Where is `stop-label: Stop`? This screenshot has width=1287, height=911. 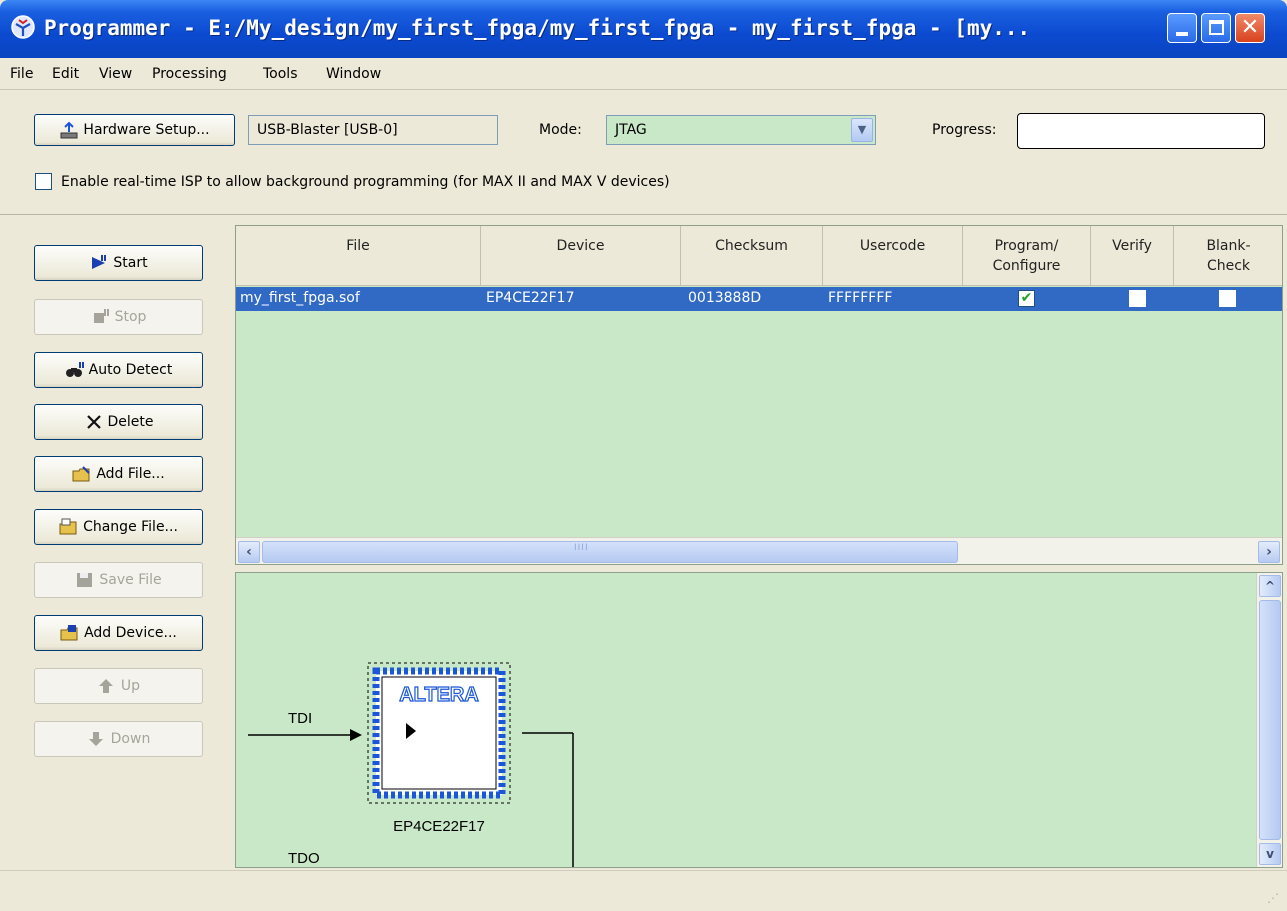 stop-label: Stop is located at coordinates (130, 317).